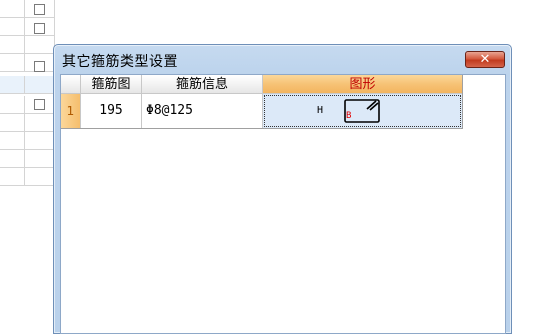 Image resolution: width=545 pixels, height=334 pixels. I want to click on column-header-stirrup-info: 箍筋信息, so click(202, 84).